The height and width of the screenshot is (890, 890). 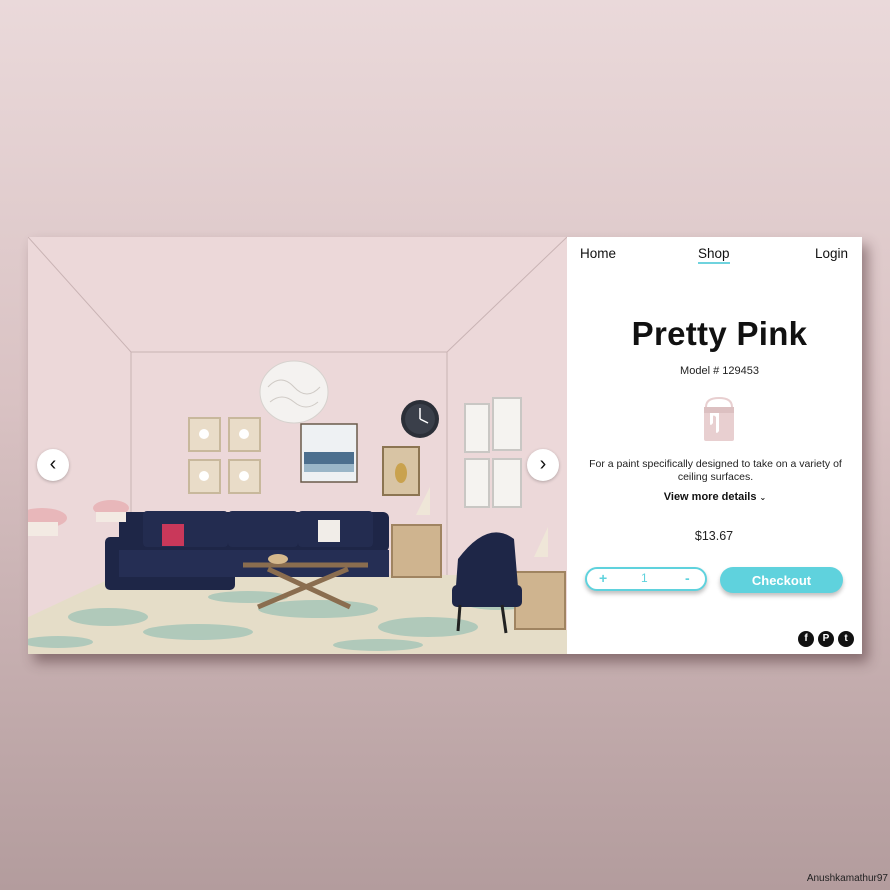 What do you see at coordinates (781, 580) in the screenshot?
I see `checkout-button: Checkout` at bounding box center [781, 580].